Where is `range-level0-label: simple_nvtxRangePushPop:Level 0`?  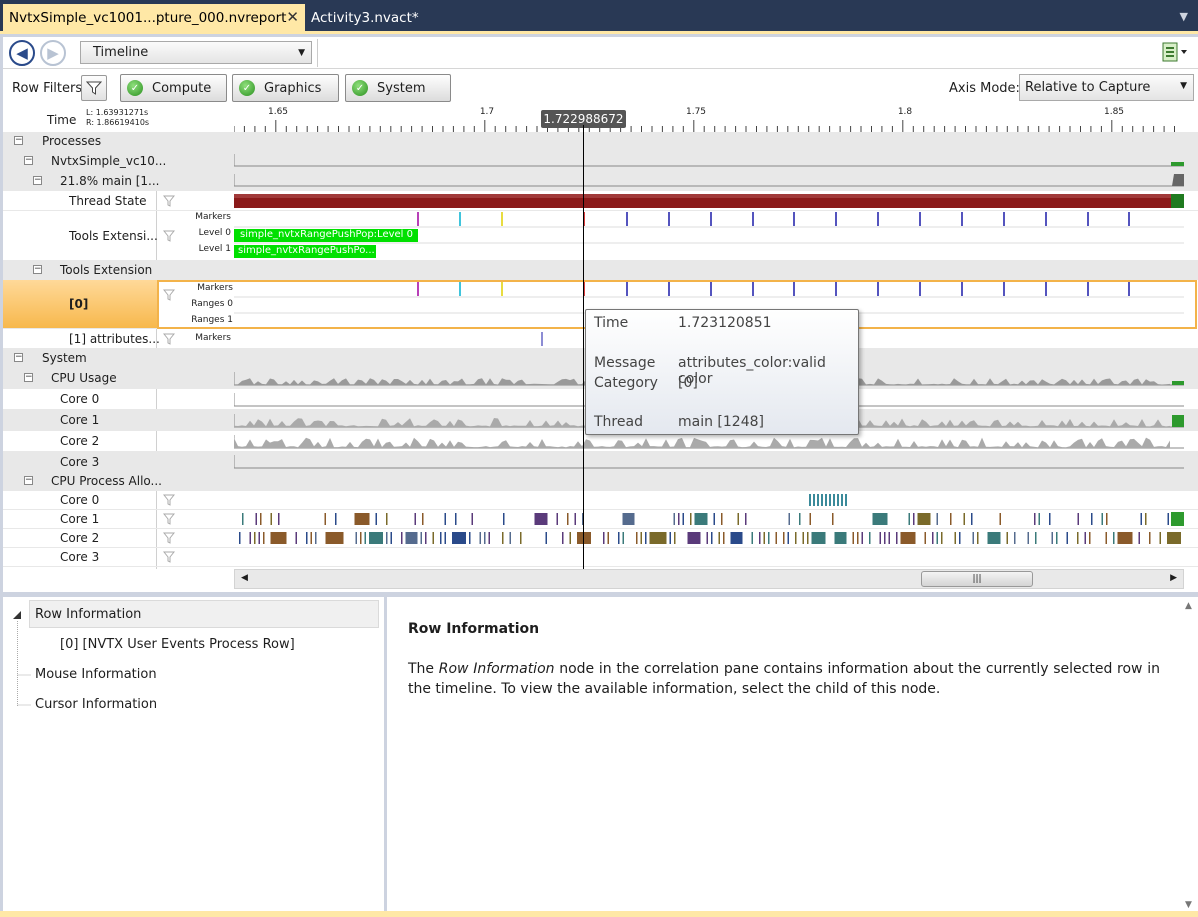
range-level0-label: simple_nvtxRangePushPop:Level 0 is located at coordinates (326, 234).